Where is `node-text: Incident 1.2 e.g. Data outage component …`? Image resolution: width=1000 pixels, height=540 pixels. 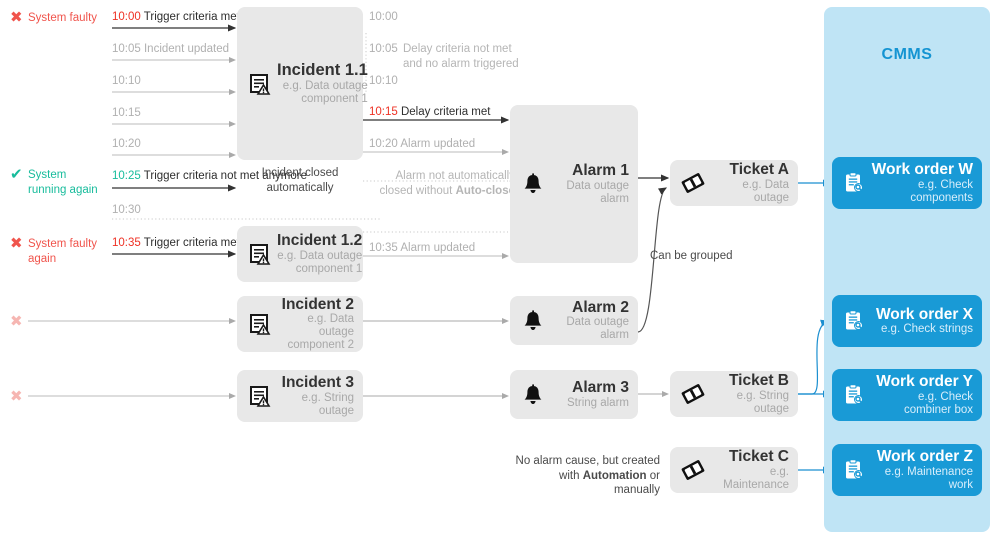
node-text: Incident 1.2 e.g. Data outage component … is located at coordinates (324, 253).